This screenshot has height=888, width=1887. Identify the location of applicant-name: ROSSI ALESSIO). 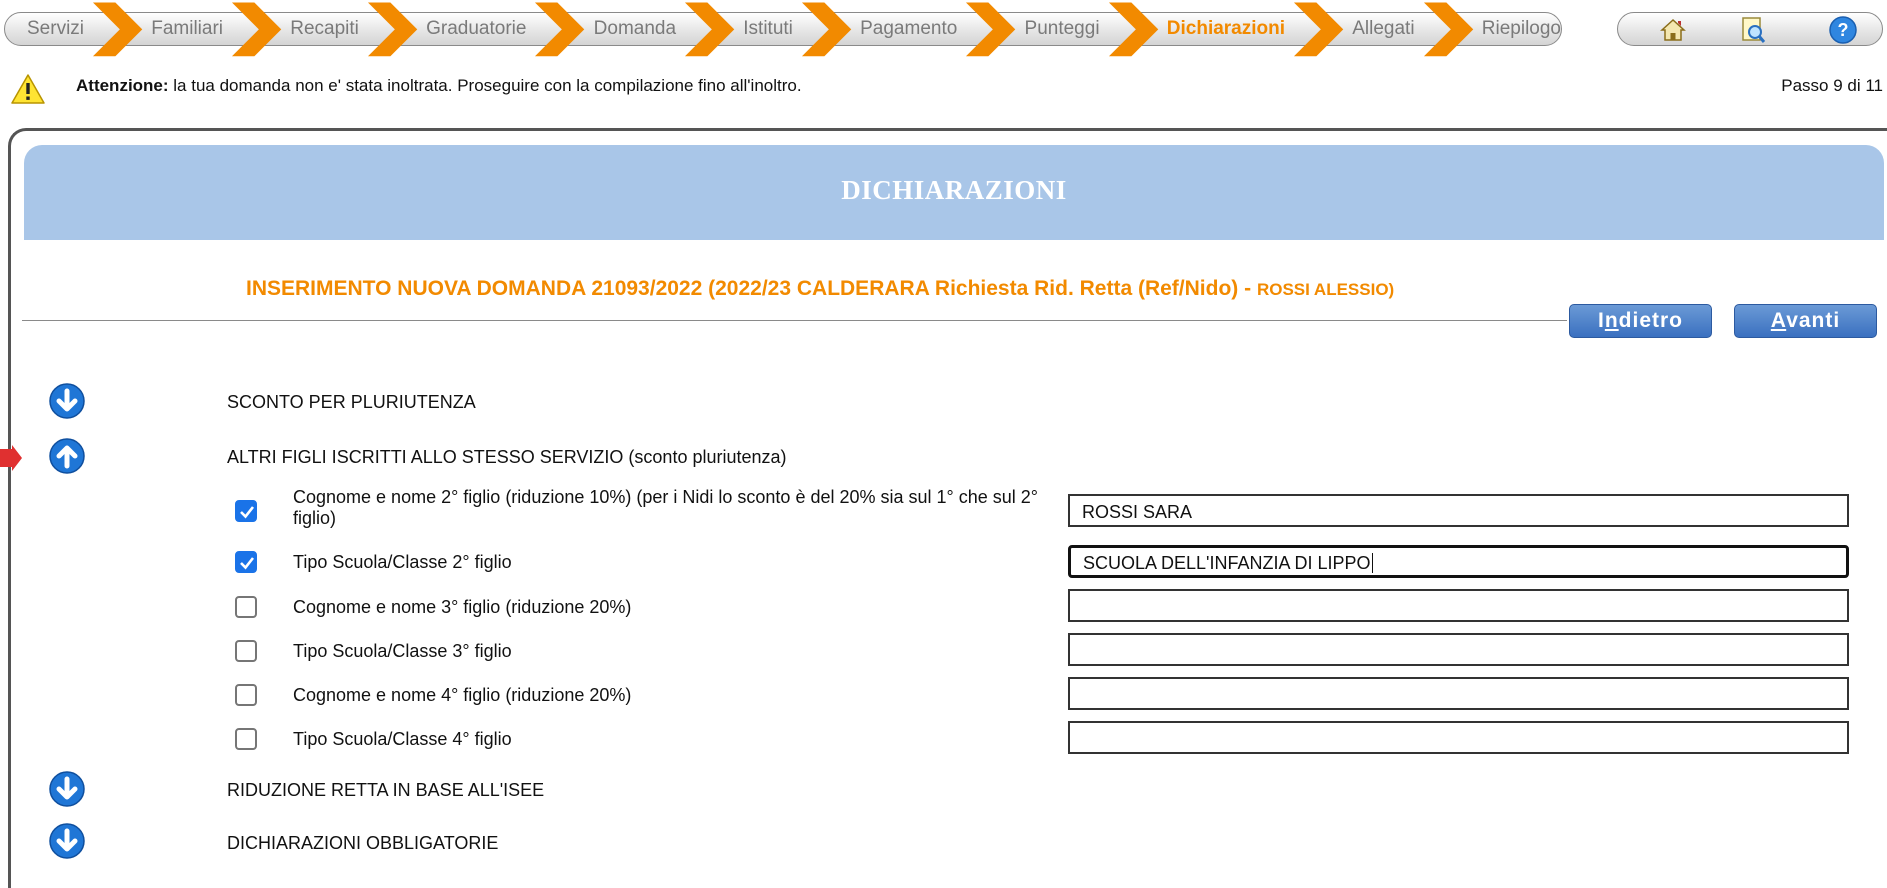
(1325, 289).